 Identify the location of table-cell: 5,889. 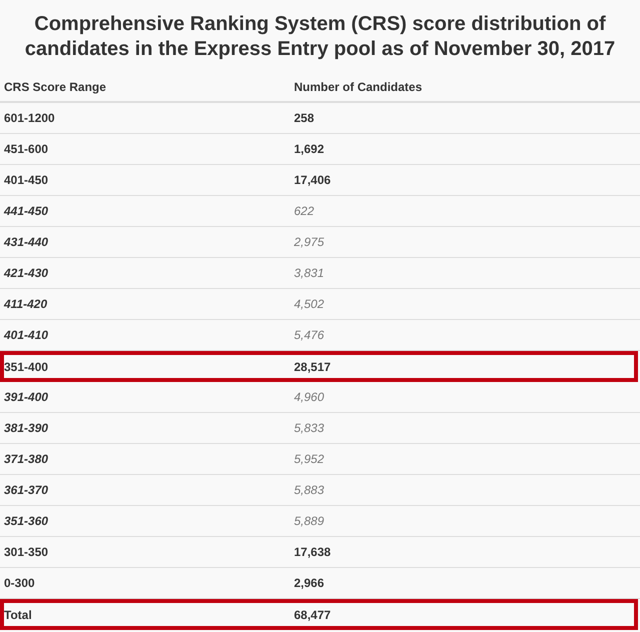
(309, 521).